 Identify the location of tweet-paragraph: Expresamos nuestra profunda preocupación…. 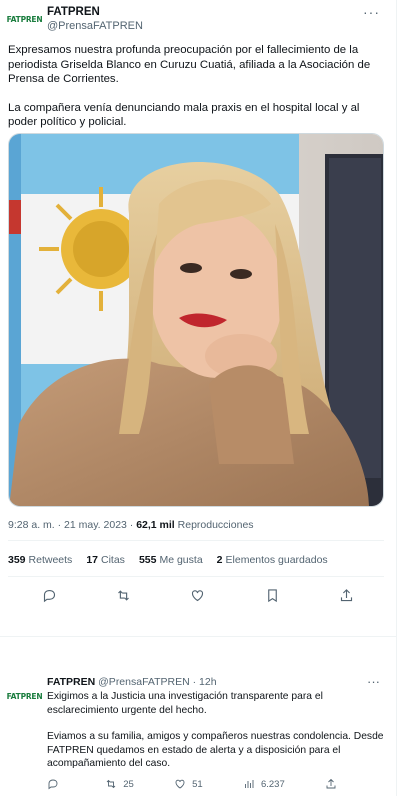
(189, 65).